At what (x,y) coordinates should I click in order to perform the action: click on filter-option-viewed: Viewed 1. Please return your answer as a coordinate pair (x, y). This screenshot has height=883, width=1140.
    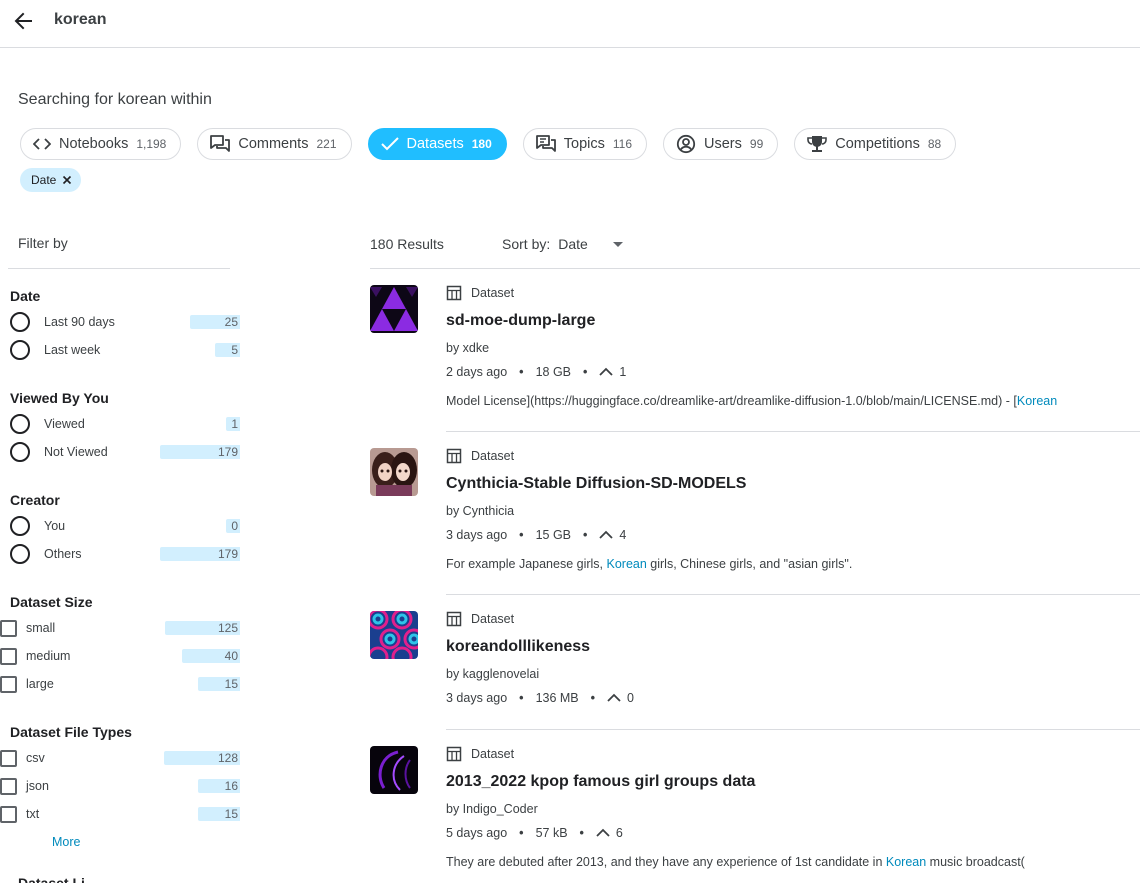
    Looking at the image, I should click on (125, 424).